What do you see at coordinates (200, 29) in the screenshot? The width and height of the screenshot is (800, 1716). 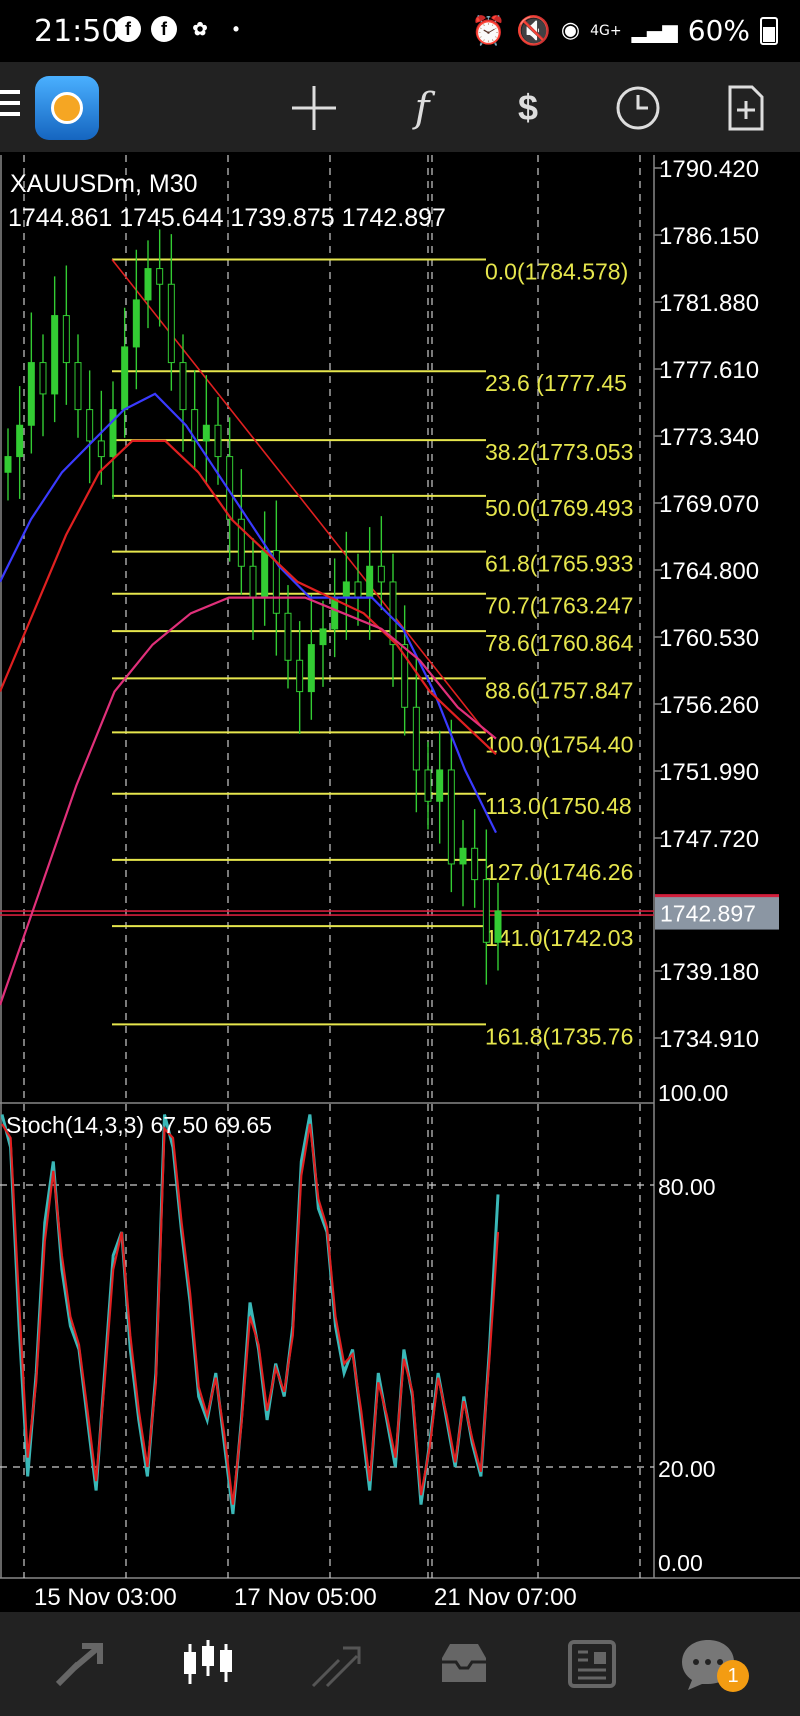 I see `app-notification-icon: ✿` at bounding box center [200, 29].